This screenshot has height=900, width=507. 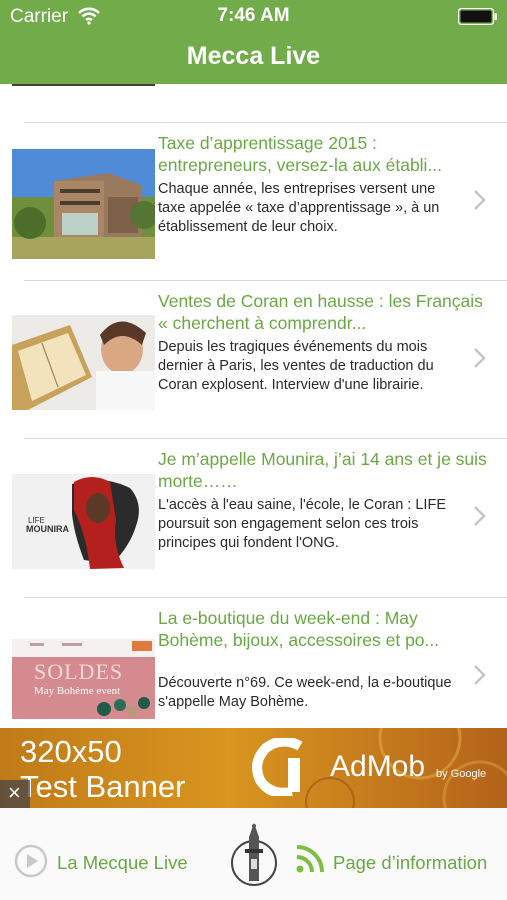 What do you see at coordinates (77, 691) in the screenshot?
I see `thumbnail-shop-text: May Bohème event` at bounding box center [77, 691].